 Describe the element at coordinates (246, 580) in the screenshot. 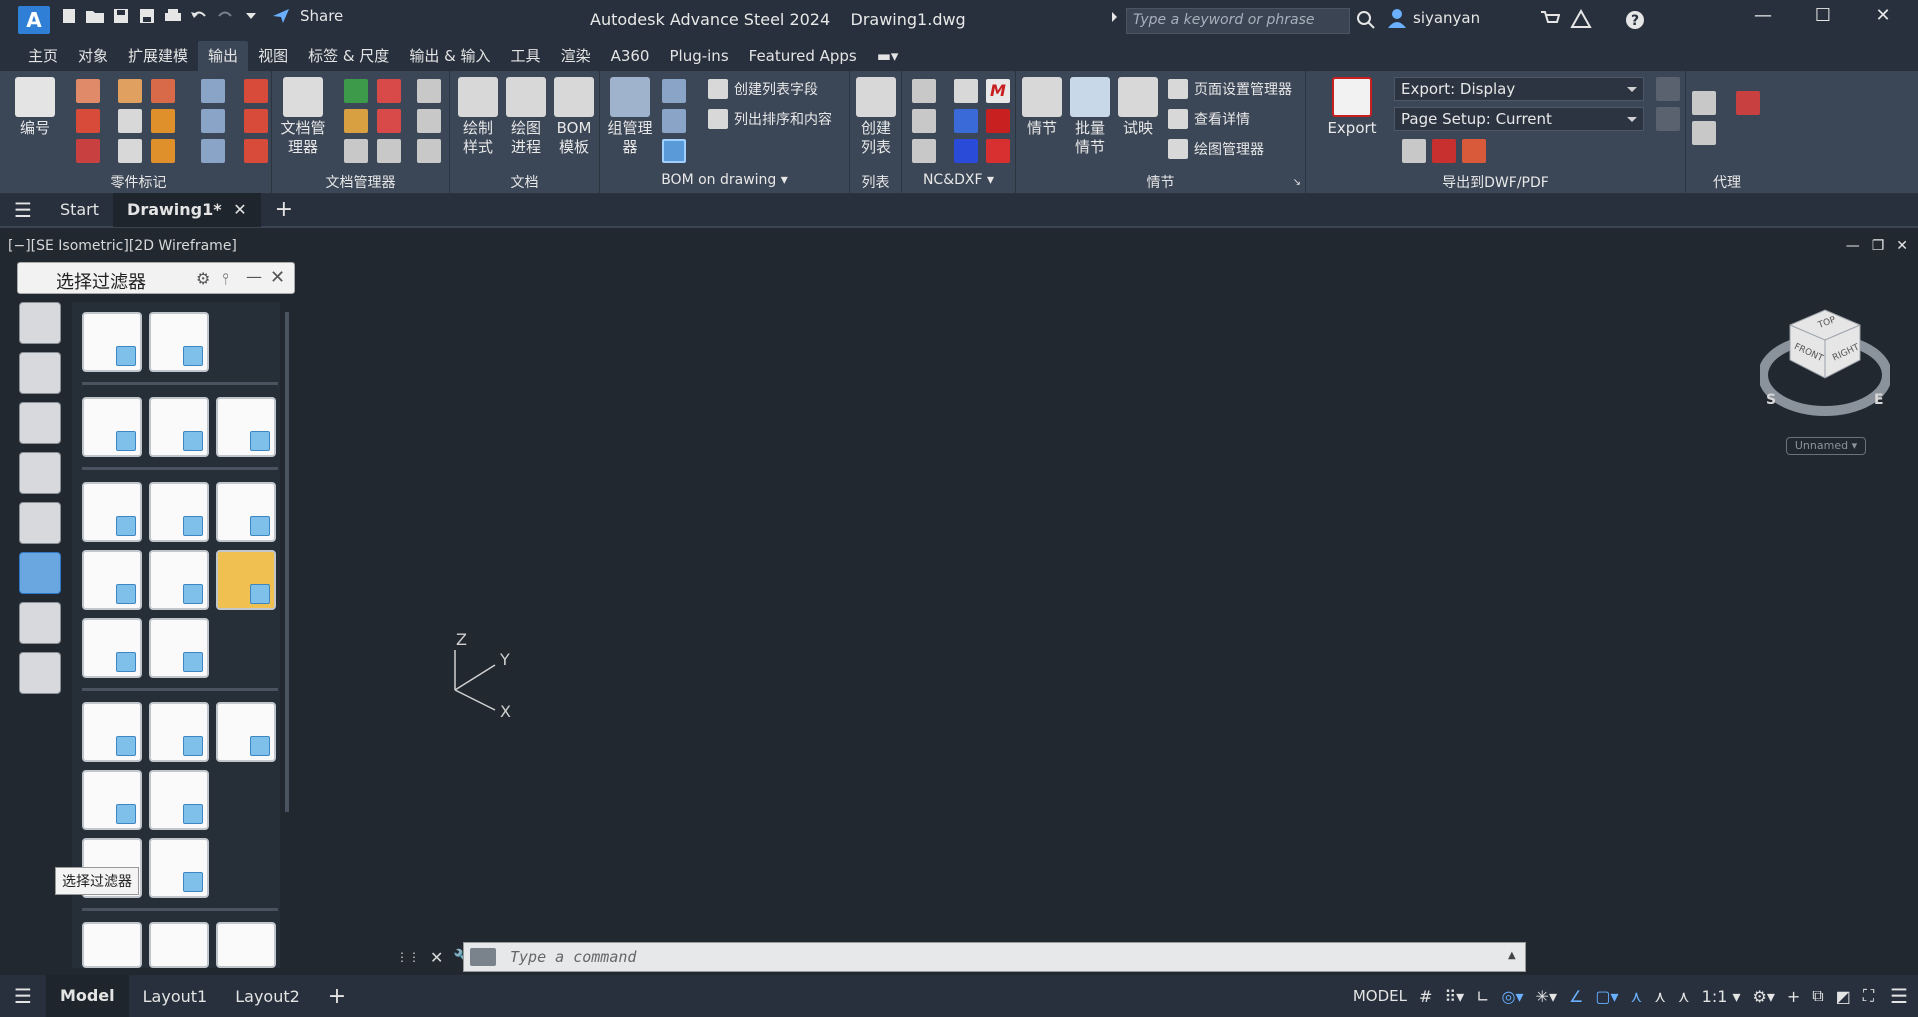

I see `filter-concrete-button` at that location.